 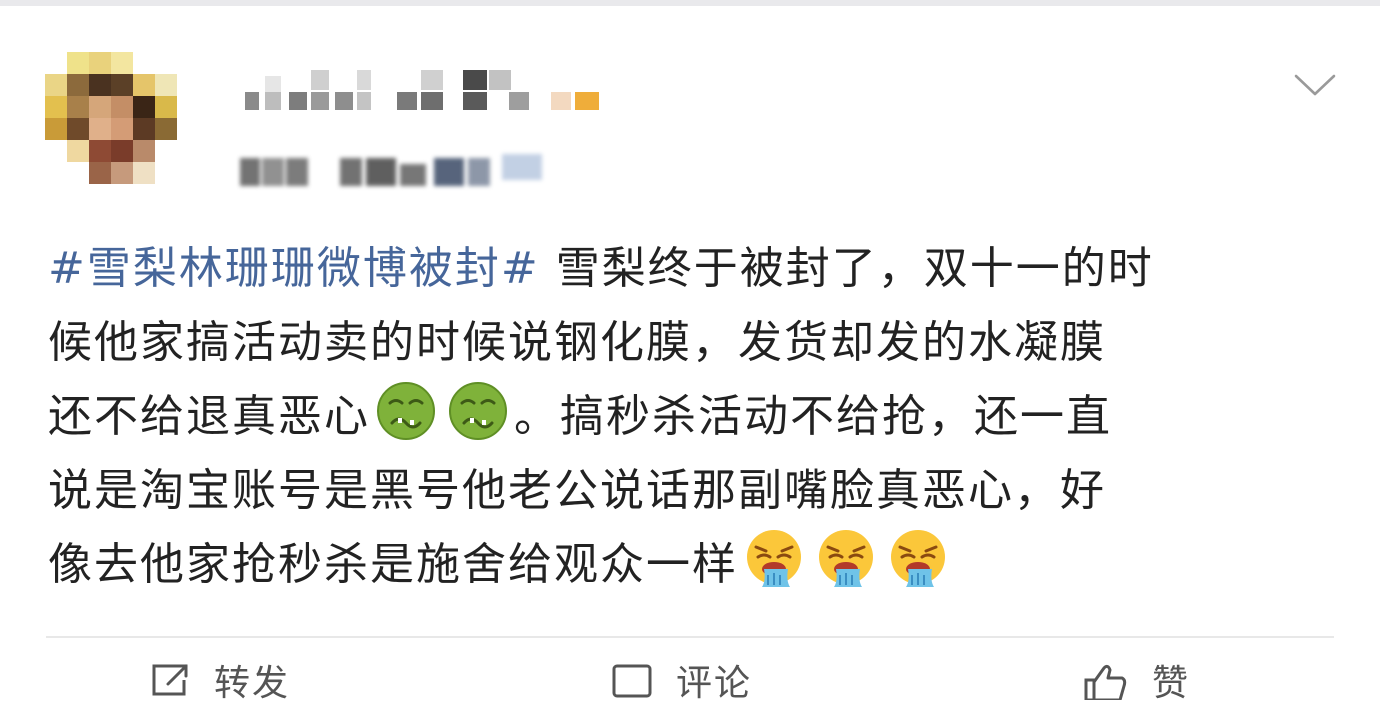 What do you see at coordinates (577, 490) in the screenshot?
I see `post-line-4: 说是淘宝账号是黑号他老公说话那副嘴脸真恶心，好` at bounding box center [577, 490].